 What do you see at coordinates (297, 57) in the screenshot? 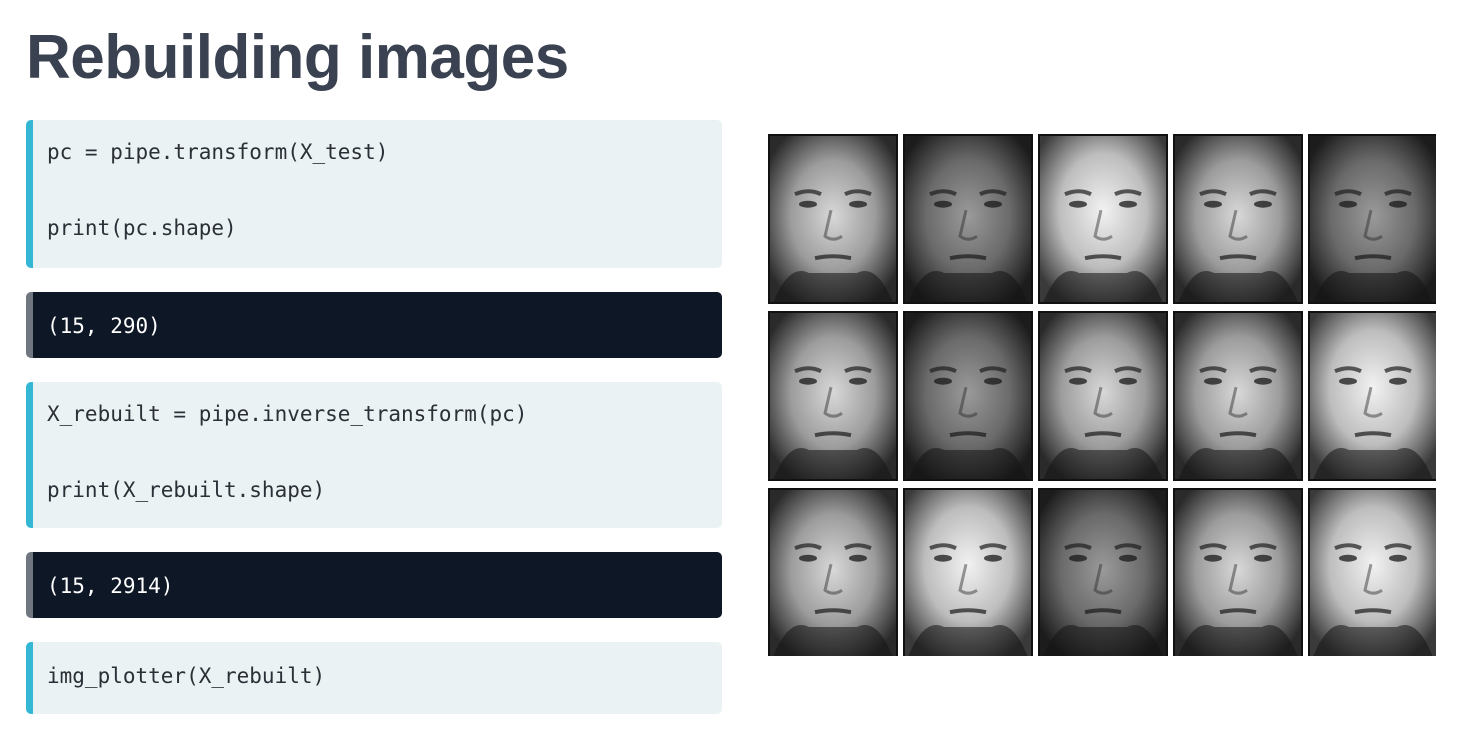
I see `slide-title: Rebuilding images` at bounding box center [297, 57].